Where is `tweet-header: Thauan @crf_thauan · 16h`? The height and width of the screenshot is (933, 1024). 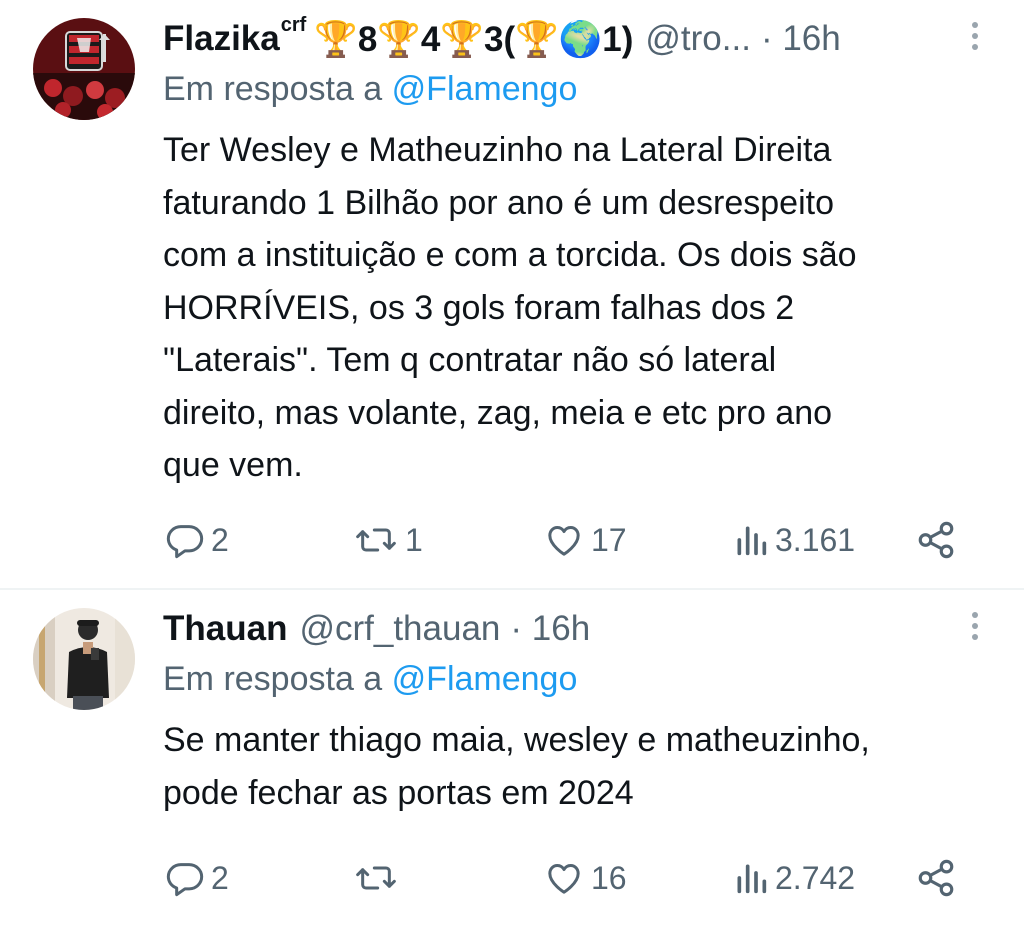 tweet-header: Thauan @crf_thauan · 16h is located at coordinates (573, 629).